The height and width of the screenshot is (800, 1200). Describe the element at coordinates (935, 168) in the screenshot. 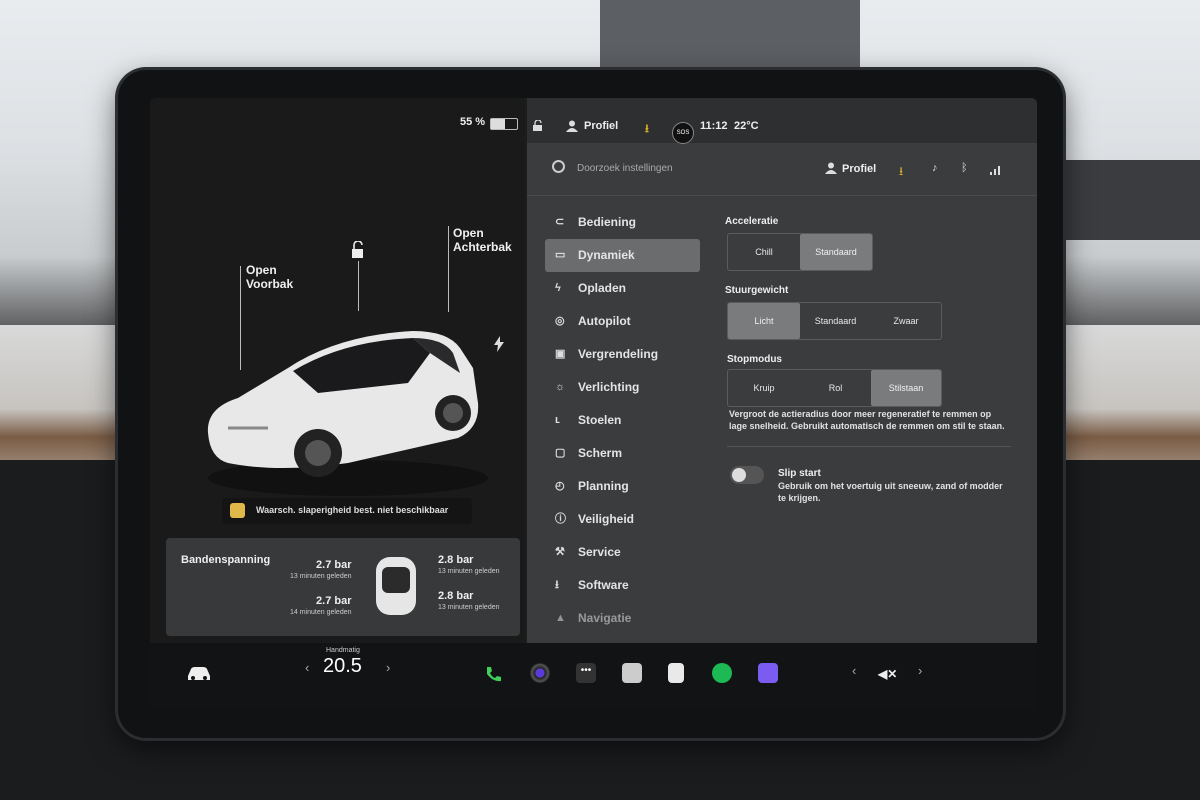

I see `bell-icon: ♪` at that location.